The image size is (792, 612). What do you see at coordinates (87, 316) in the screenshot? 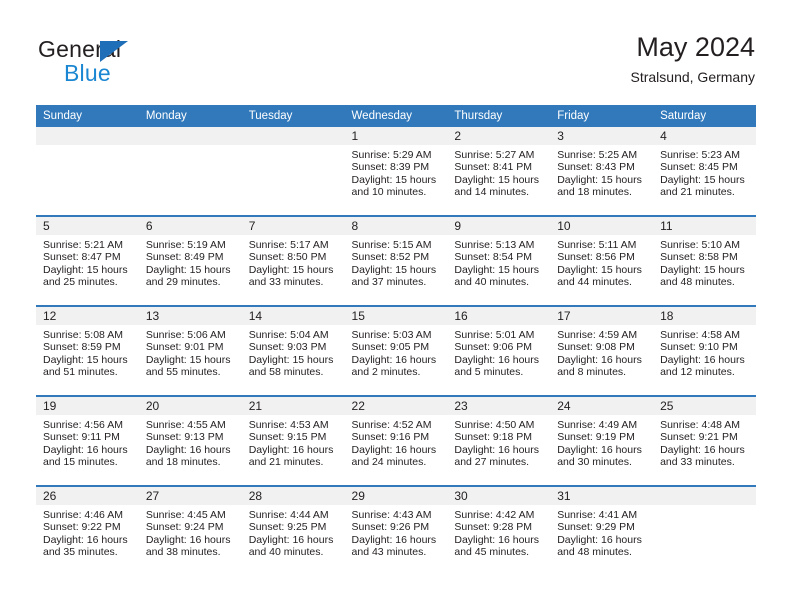
I see `day-number: 12` at bounding box center [87, 316].